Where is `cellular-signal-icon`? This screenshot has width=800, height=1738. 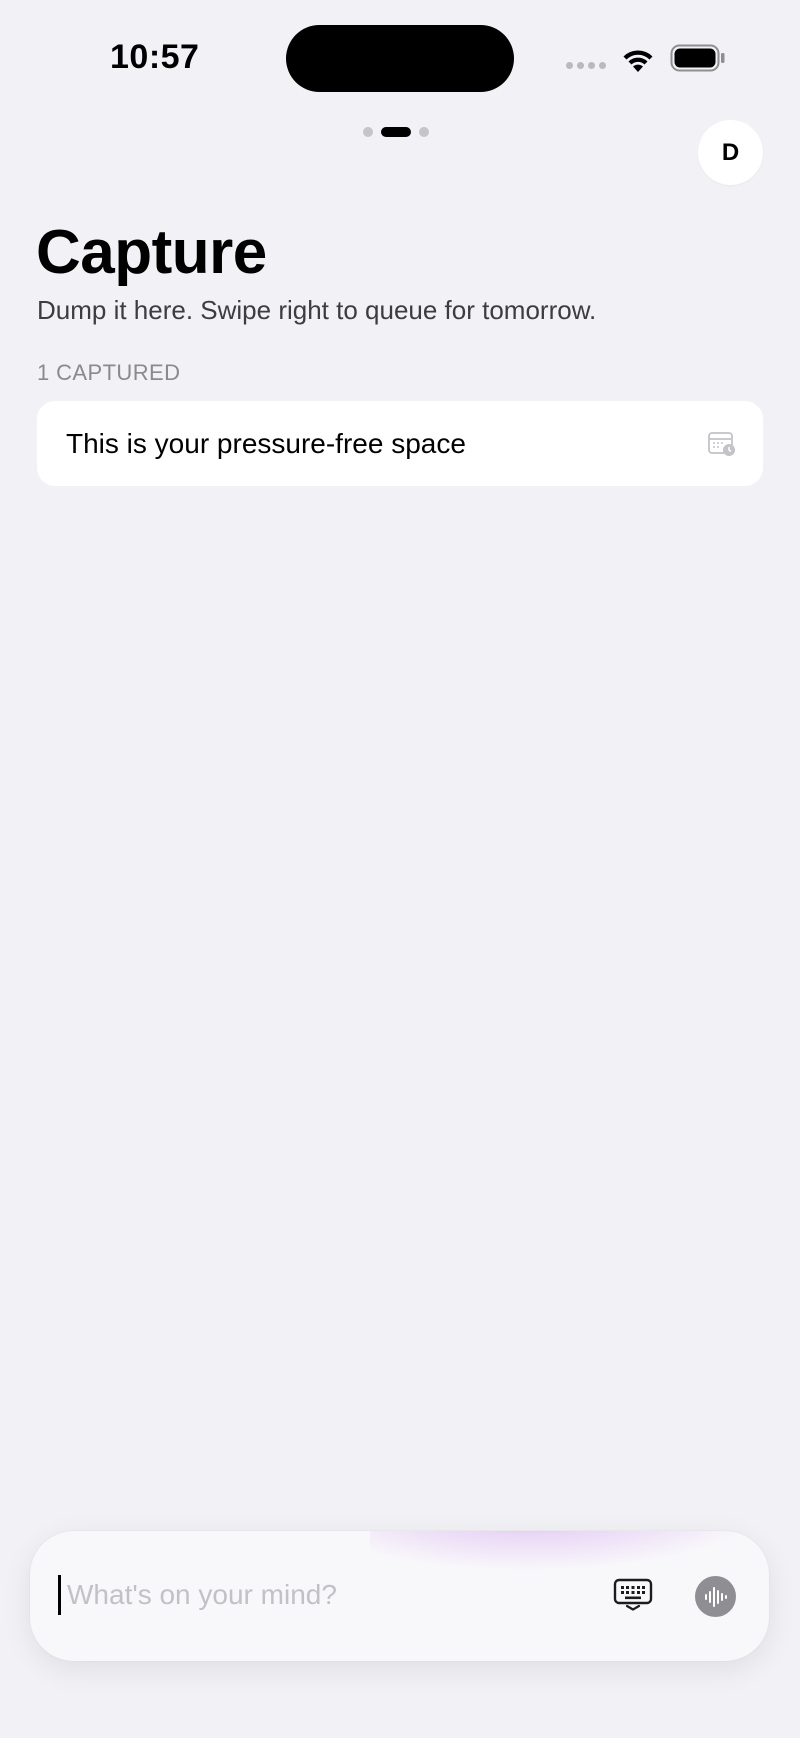 cellular-signal-icon is located at coordinates (586, 65).